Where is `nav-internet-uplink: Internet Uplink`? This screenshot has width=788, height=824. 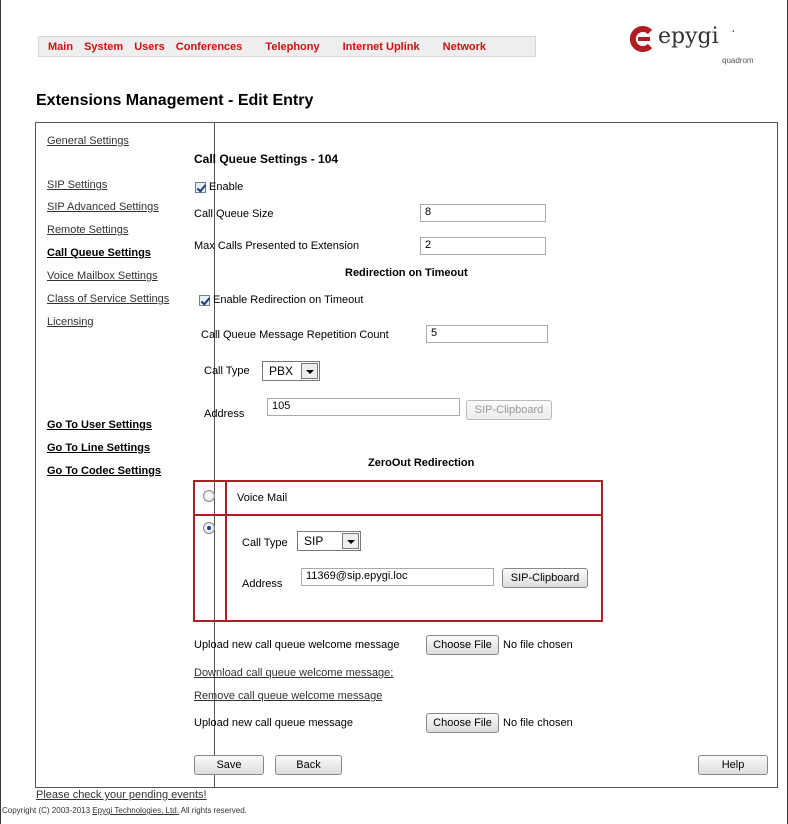
nav-internet-uplink: Internet Uplink is located at coordinates (381, 47).